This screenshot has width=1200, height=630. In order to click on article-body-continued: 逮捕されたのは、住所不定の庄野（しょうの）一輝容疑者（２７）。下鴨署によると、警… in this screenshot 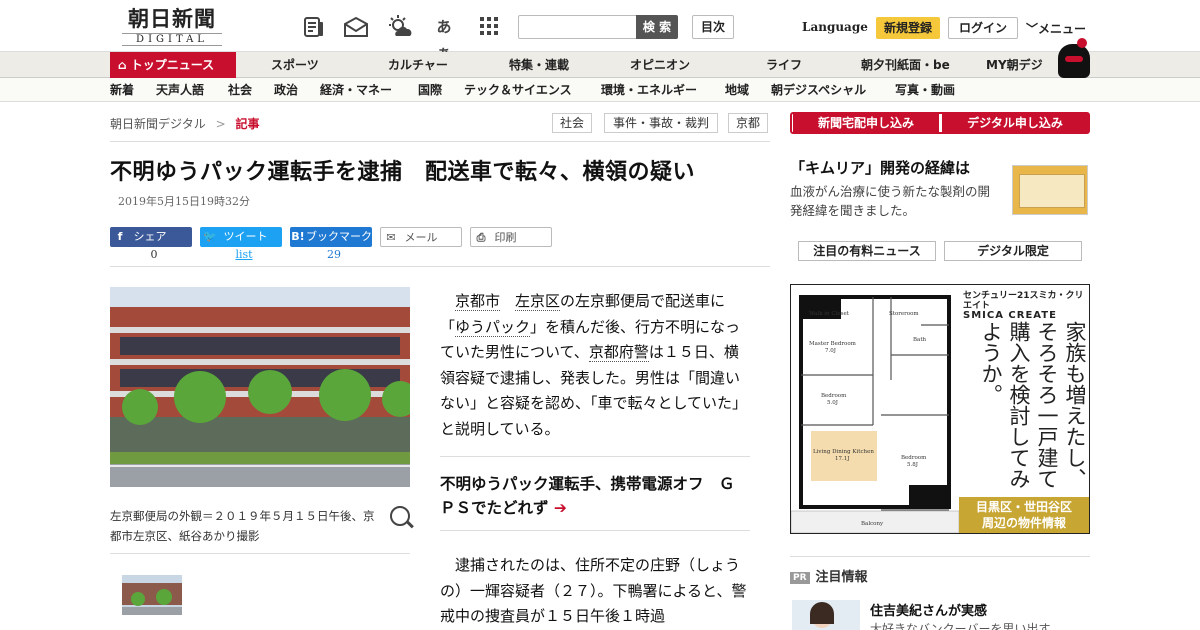, I will do `click(593, 590)`.